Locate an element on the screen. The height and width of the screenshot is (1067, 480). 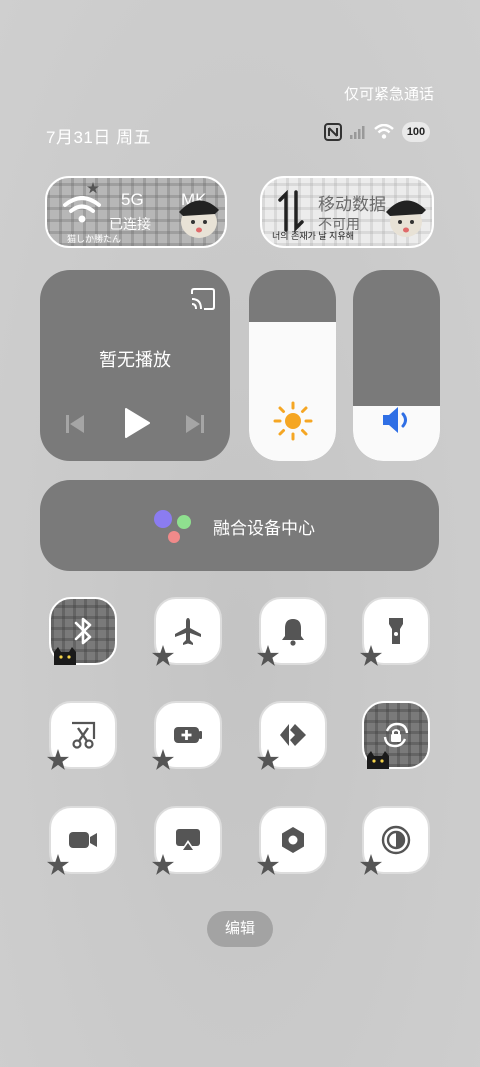
volume-speaker-icon is located at coordinates (395, 420).